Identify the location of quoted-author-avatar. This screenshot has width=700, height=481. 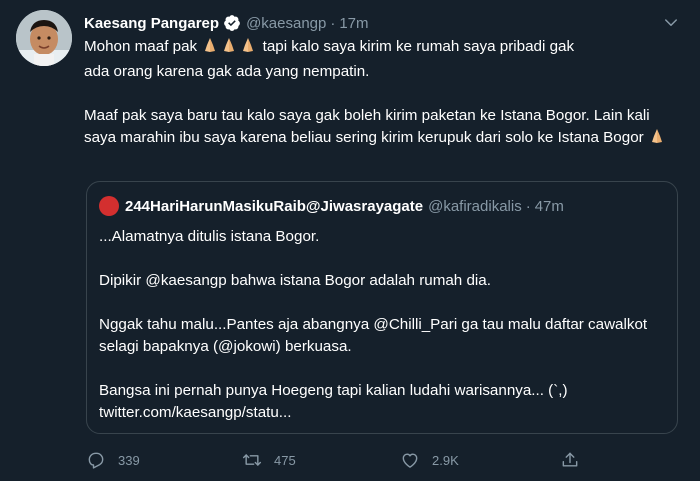
(109, 206).